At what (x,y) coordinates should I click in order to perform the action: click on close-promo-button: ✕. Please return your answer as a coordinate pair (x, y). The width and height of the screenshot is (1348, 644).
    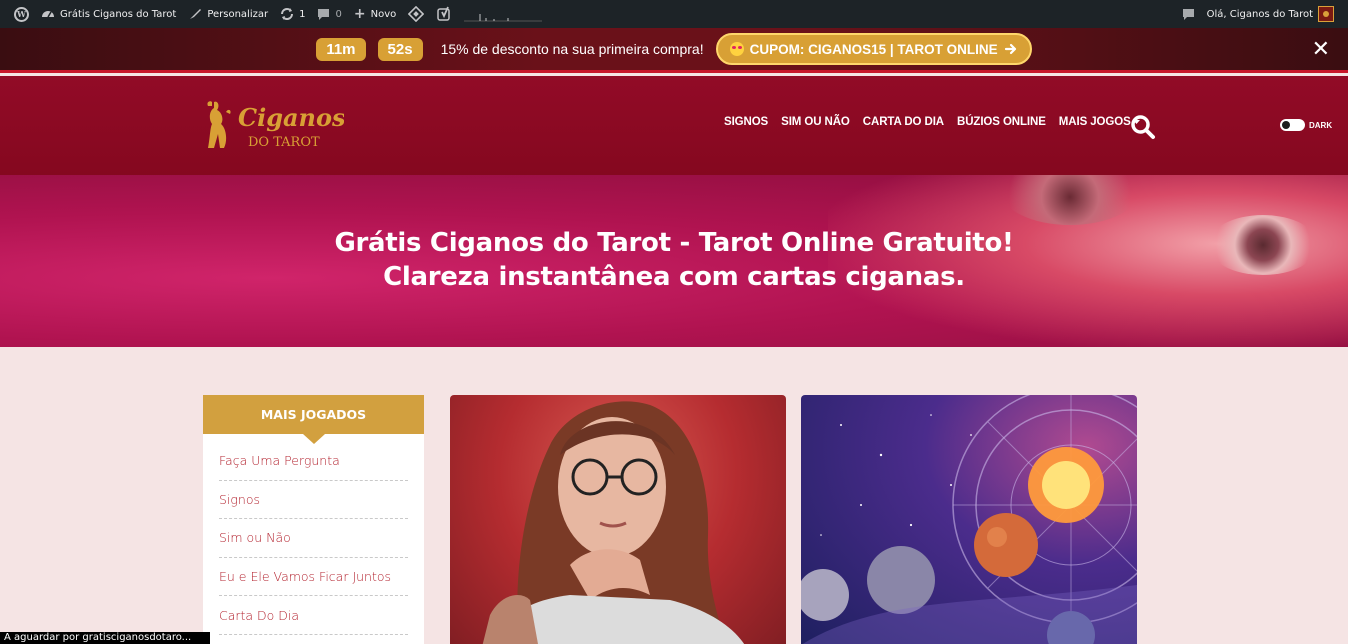
    Looking at the image, I should click on (1321, 50).